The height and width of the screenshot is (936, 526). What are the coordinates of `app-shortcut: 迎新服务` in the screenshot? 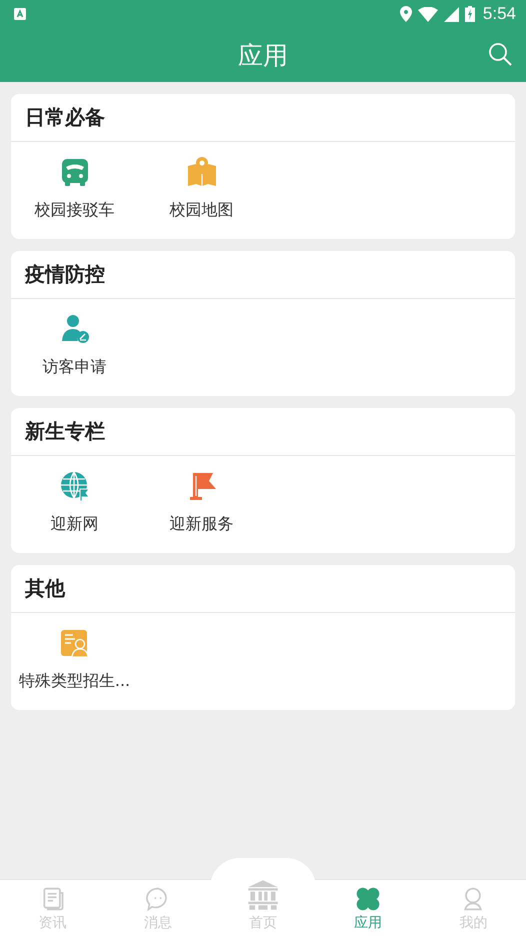 It's located at (201, 502).